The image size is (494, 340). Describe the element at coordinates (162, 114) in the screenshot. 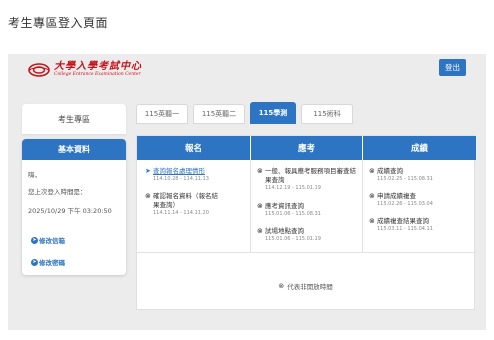

I see `tab-english-listening-1: 115英聽一` at that location.